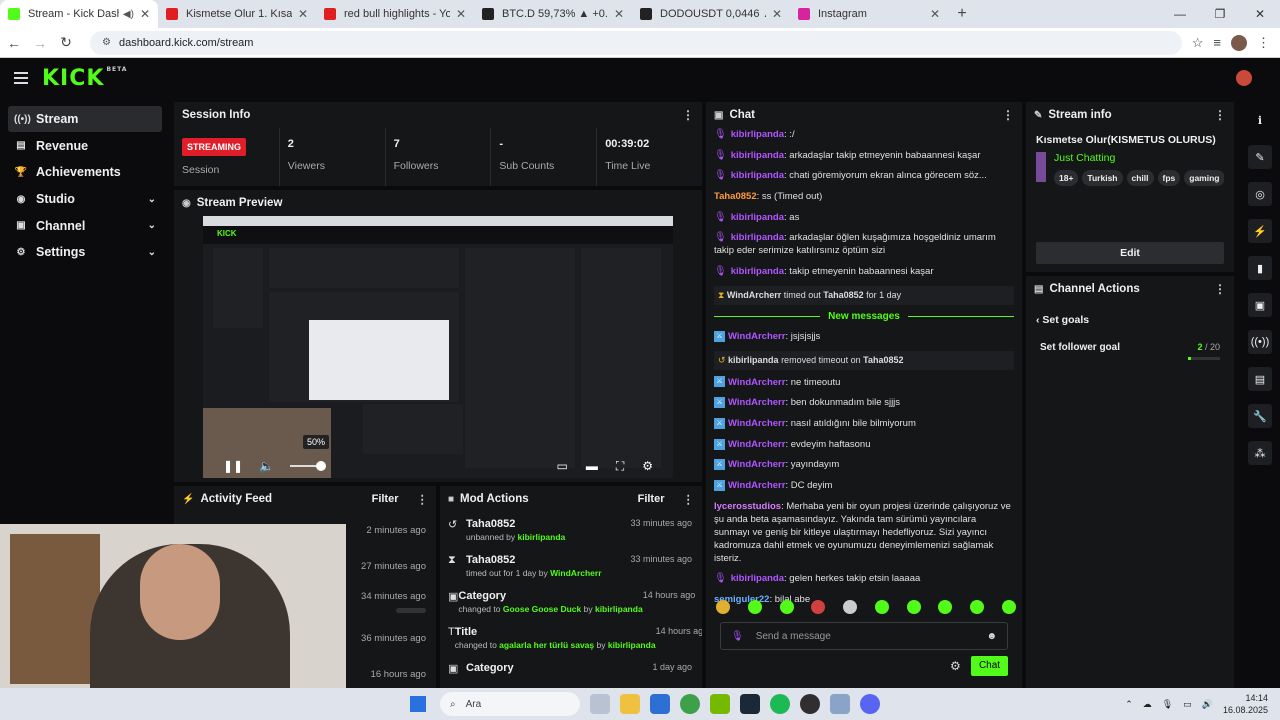 The image size is (1280, 720). What do you see at coordinates (592, 466) in the screenshot?
I see `theater-icon: ▬` at bounding box center [592, 466].